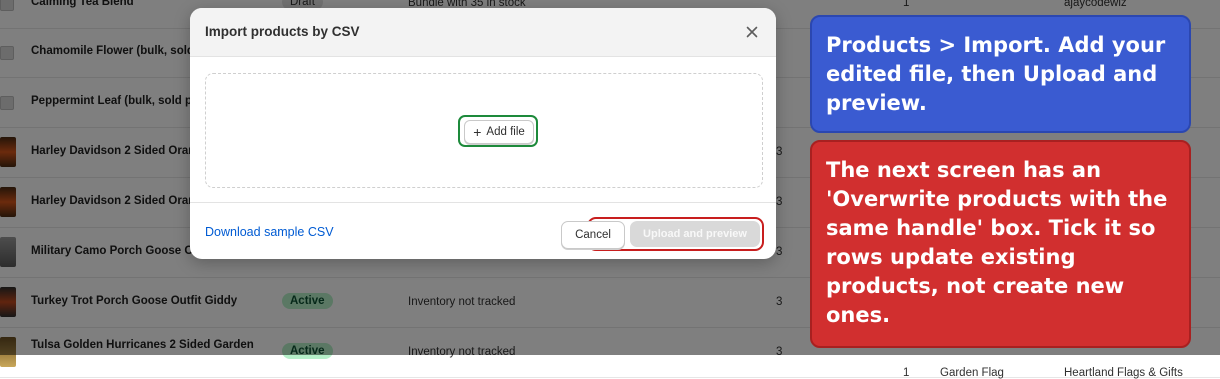  I want to click on modal-title: Import products by CSV, so click(282, 31).